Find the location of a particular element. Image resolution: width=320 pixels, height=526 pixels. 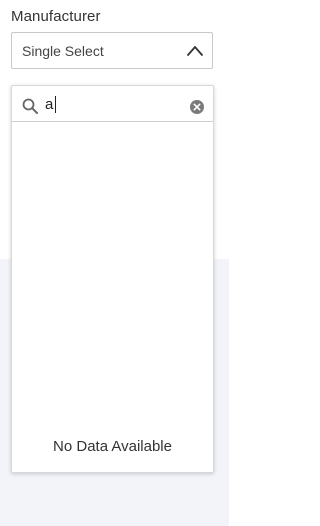

text-cursor is located at coordinates (55, 104).